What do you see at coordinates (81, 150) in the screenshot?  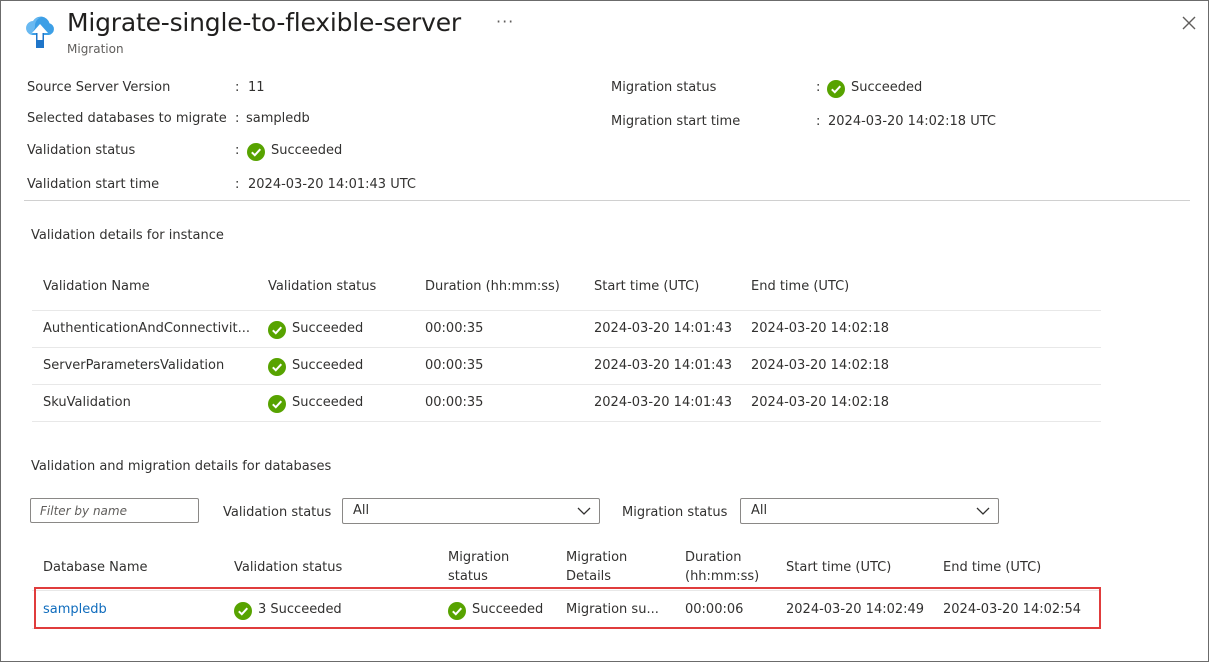 I see `validation-status-label: Validation status` at bounding box center [81, 150].